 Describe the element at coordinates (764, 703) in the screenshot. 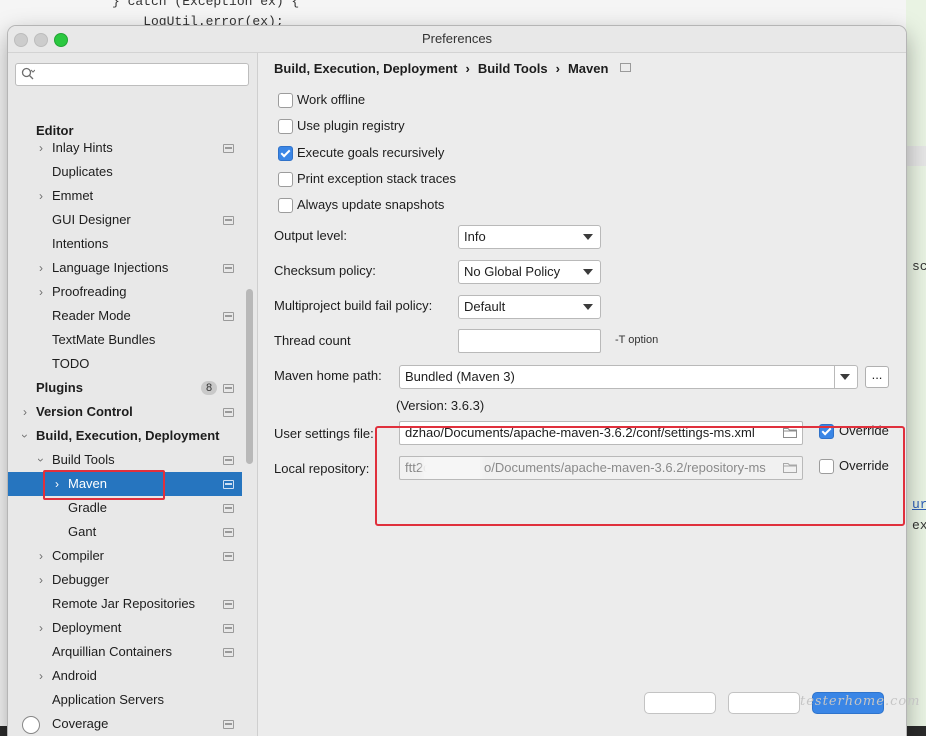

I see `apply-button` at that location.